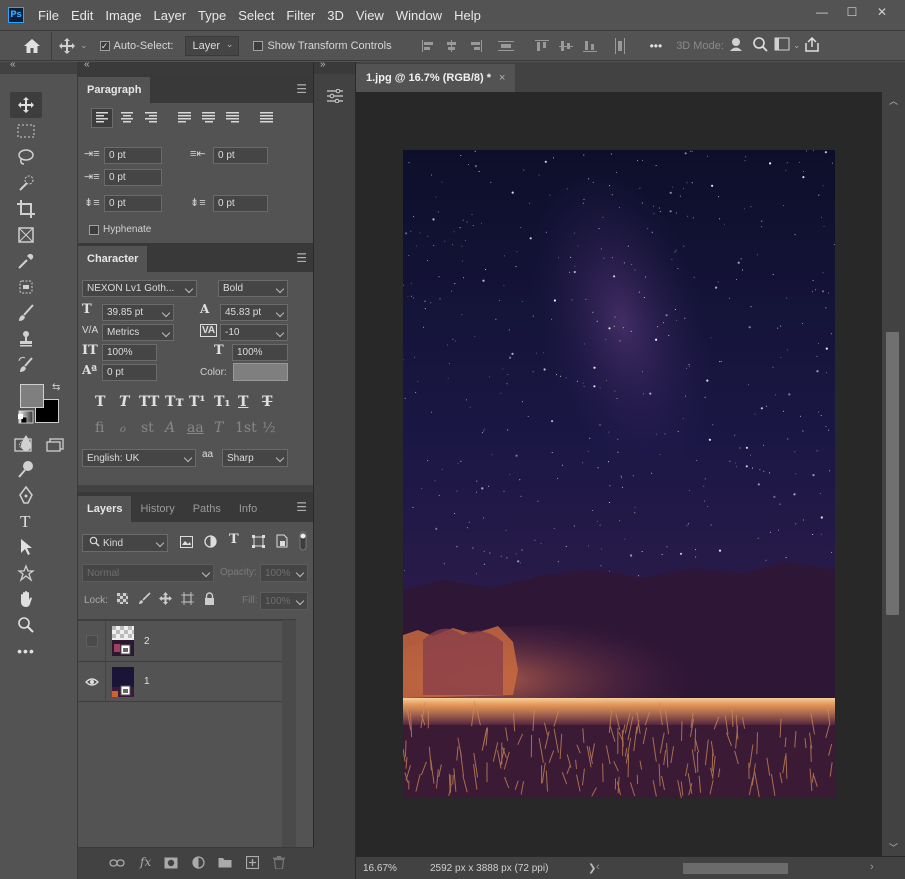 Image resolution: width=905 pixels, height=879 pixels. What do you see at coordinates (248, 509) in the screenshot?
I see `tab-info: Info` at bounding box center [248, 509].